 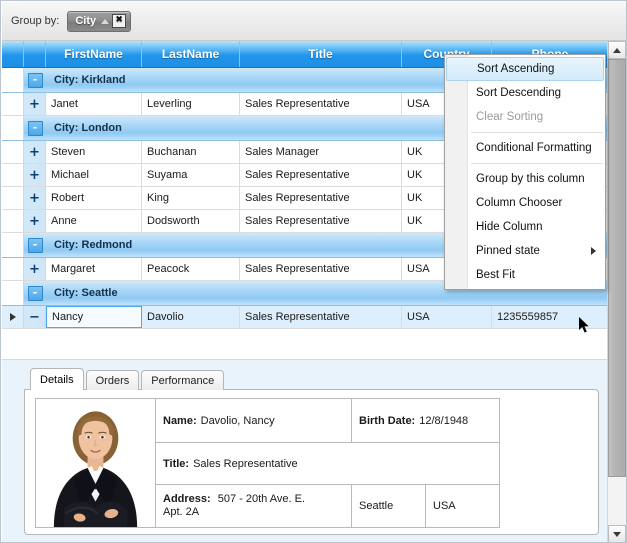 I want to click on sort-ascending-arrow-icon, so click(x=105, y=21).